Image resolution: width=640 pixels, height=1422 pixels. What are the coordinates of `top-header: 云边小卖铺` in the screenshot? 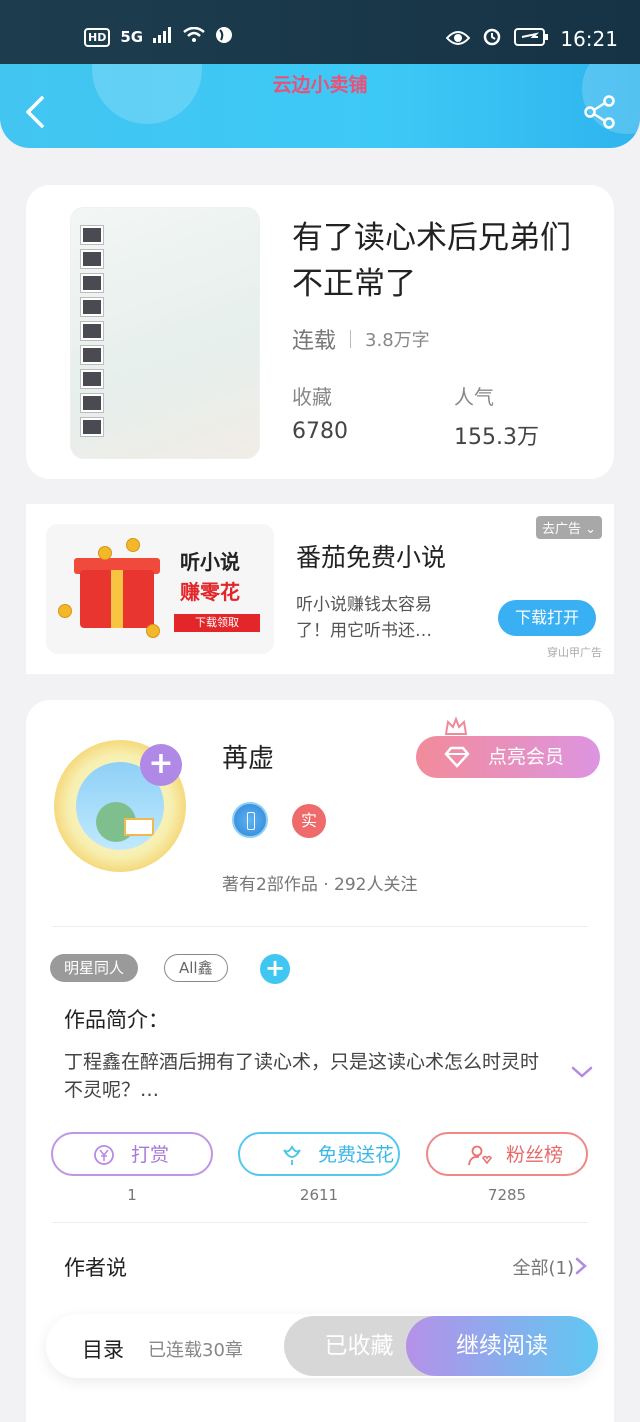 It's located at (320, 106).